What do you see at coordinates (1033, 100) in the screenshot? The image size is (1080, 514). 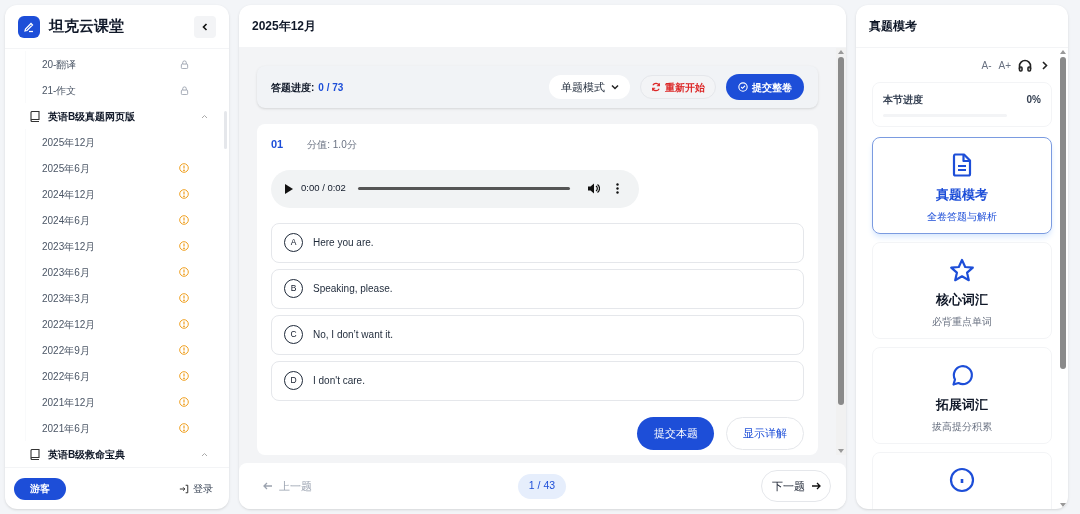 I see `progress-percent: 0%` at bounding box center [1033, 100].